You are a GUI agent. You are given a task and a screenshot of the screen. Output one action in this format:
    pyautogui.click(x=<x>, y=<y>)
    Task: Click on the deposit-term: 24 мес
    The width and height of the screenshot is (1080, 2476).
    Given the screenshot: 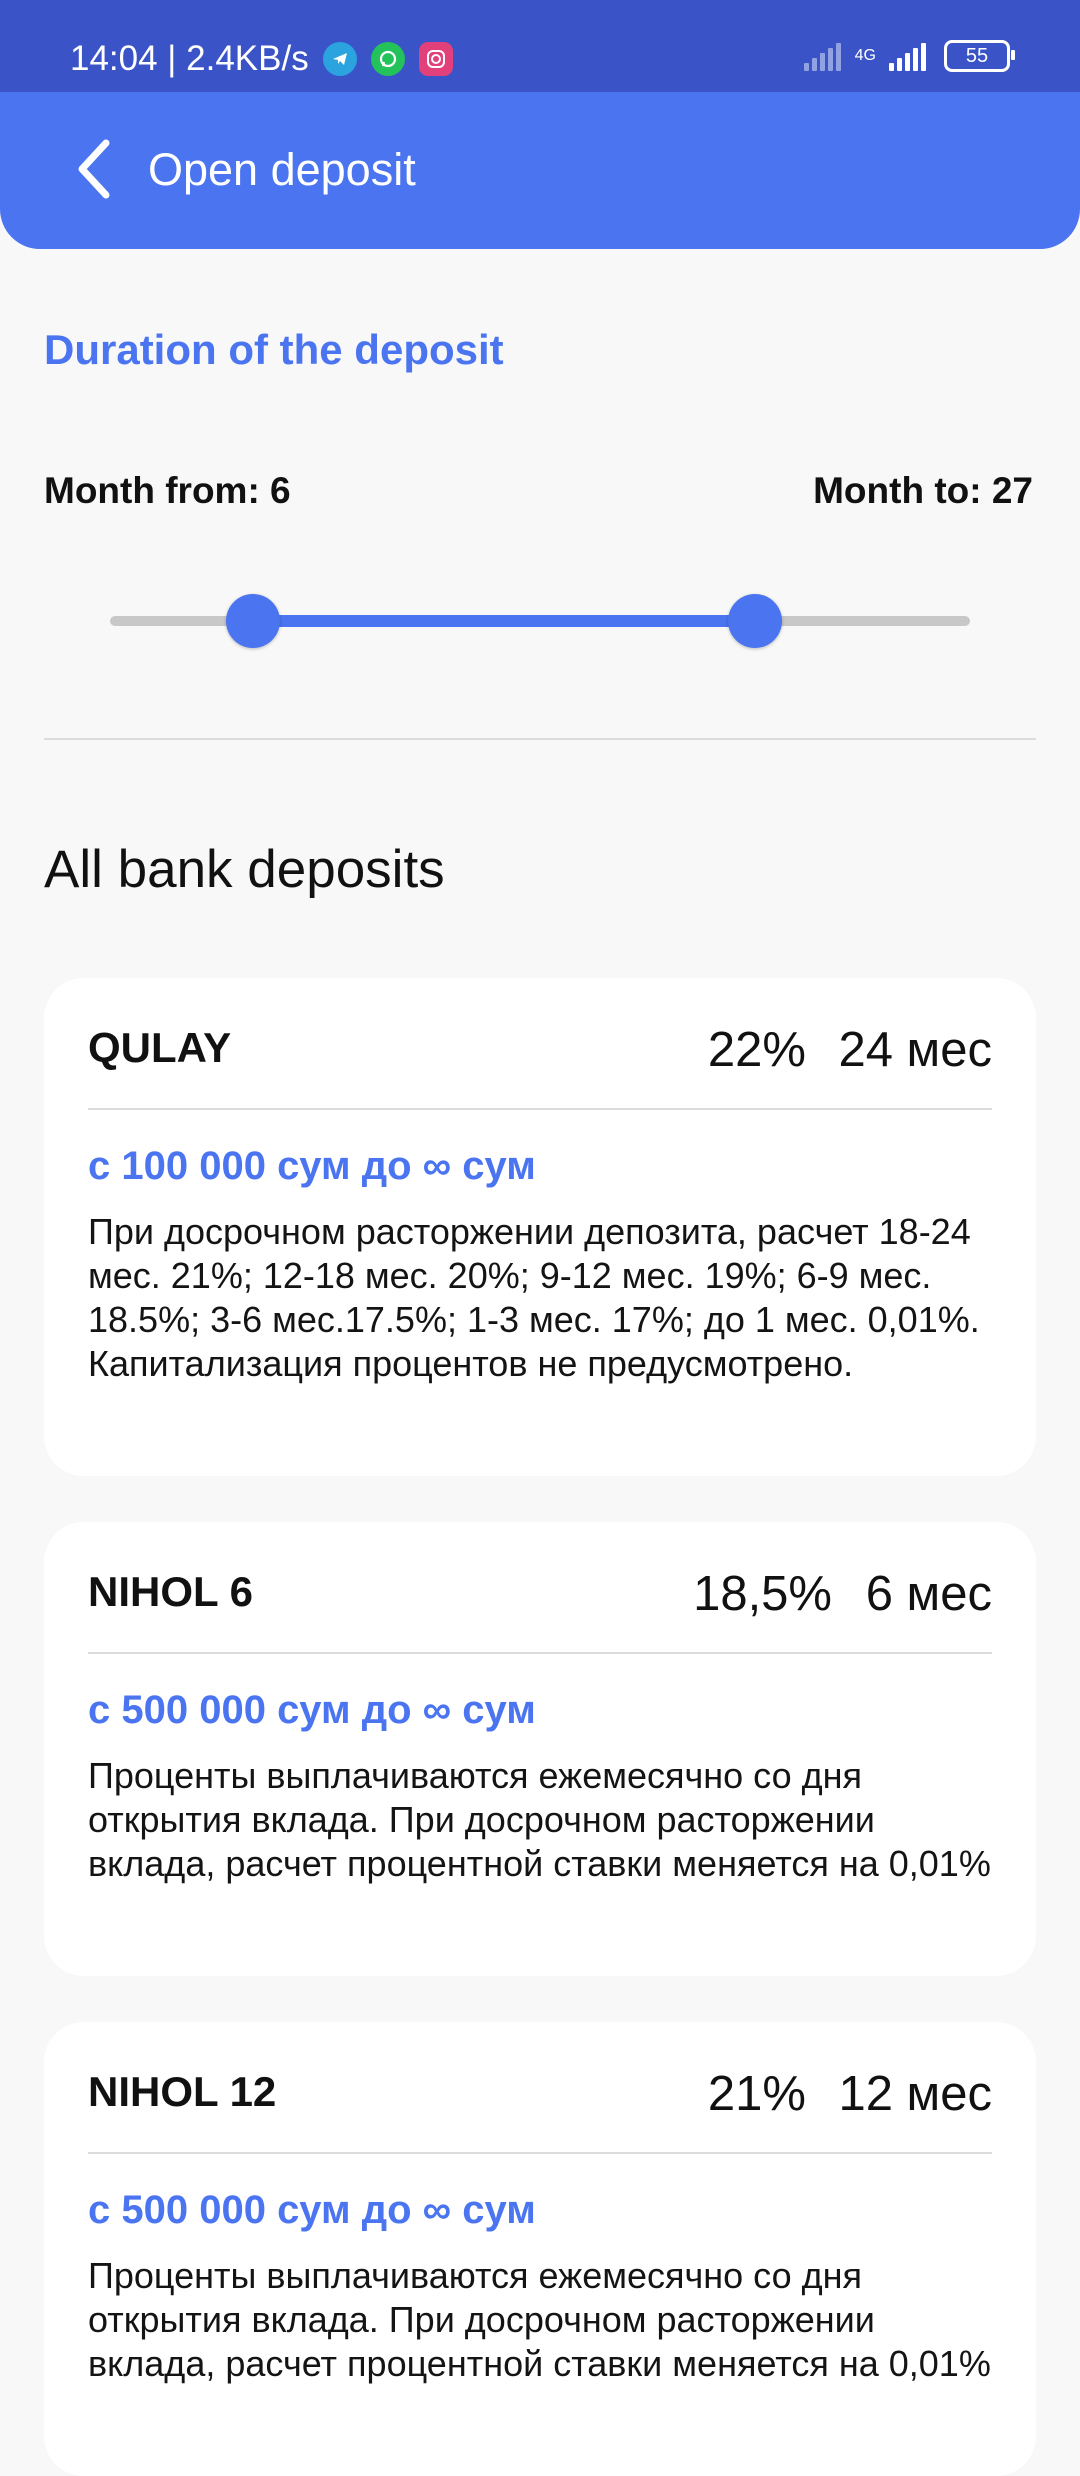 What is the action you would take?
    pyautogui.click(x=915, y=1050)
    